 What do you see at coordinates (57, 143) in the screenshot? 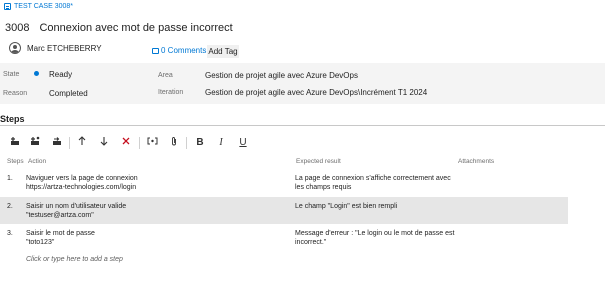
I see `create-shared-steps-icon` at bounding box center [57, 143].